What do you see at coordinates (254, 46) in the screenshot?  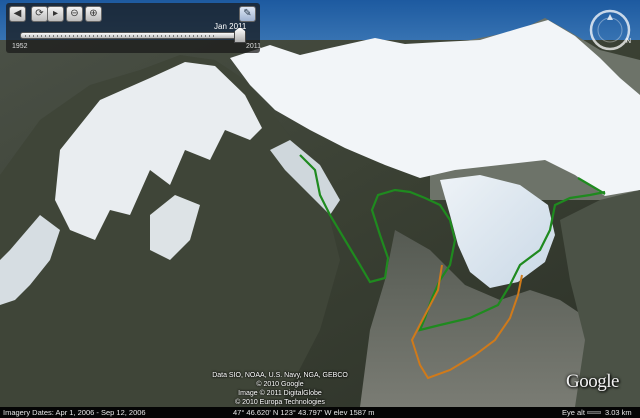 I see `slider-end-year: 2011` at bounding box center [254, 46].